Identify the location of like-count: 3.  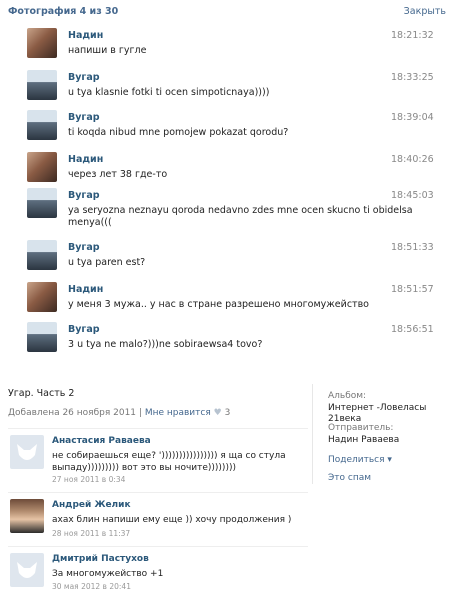
(227, 413).